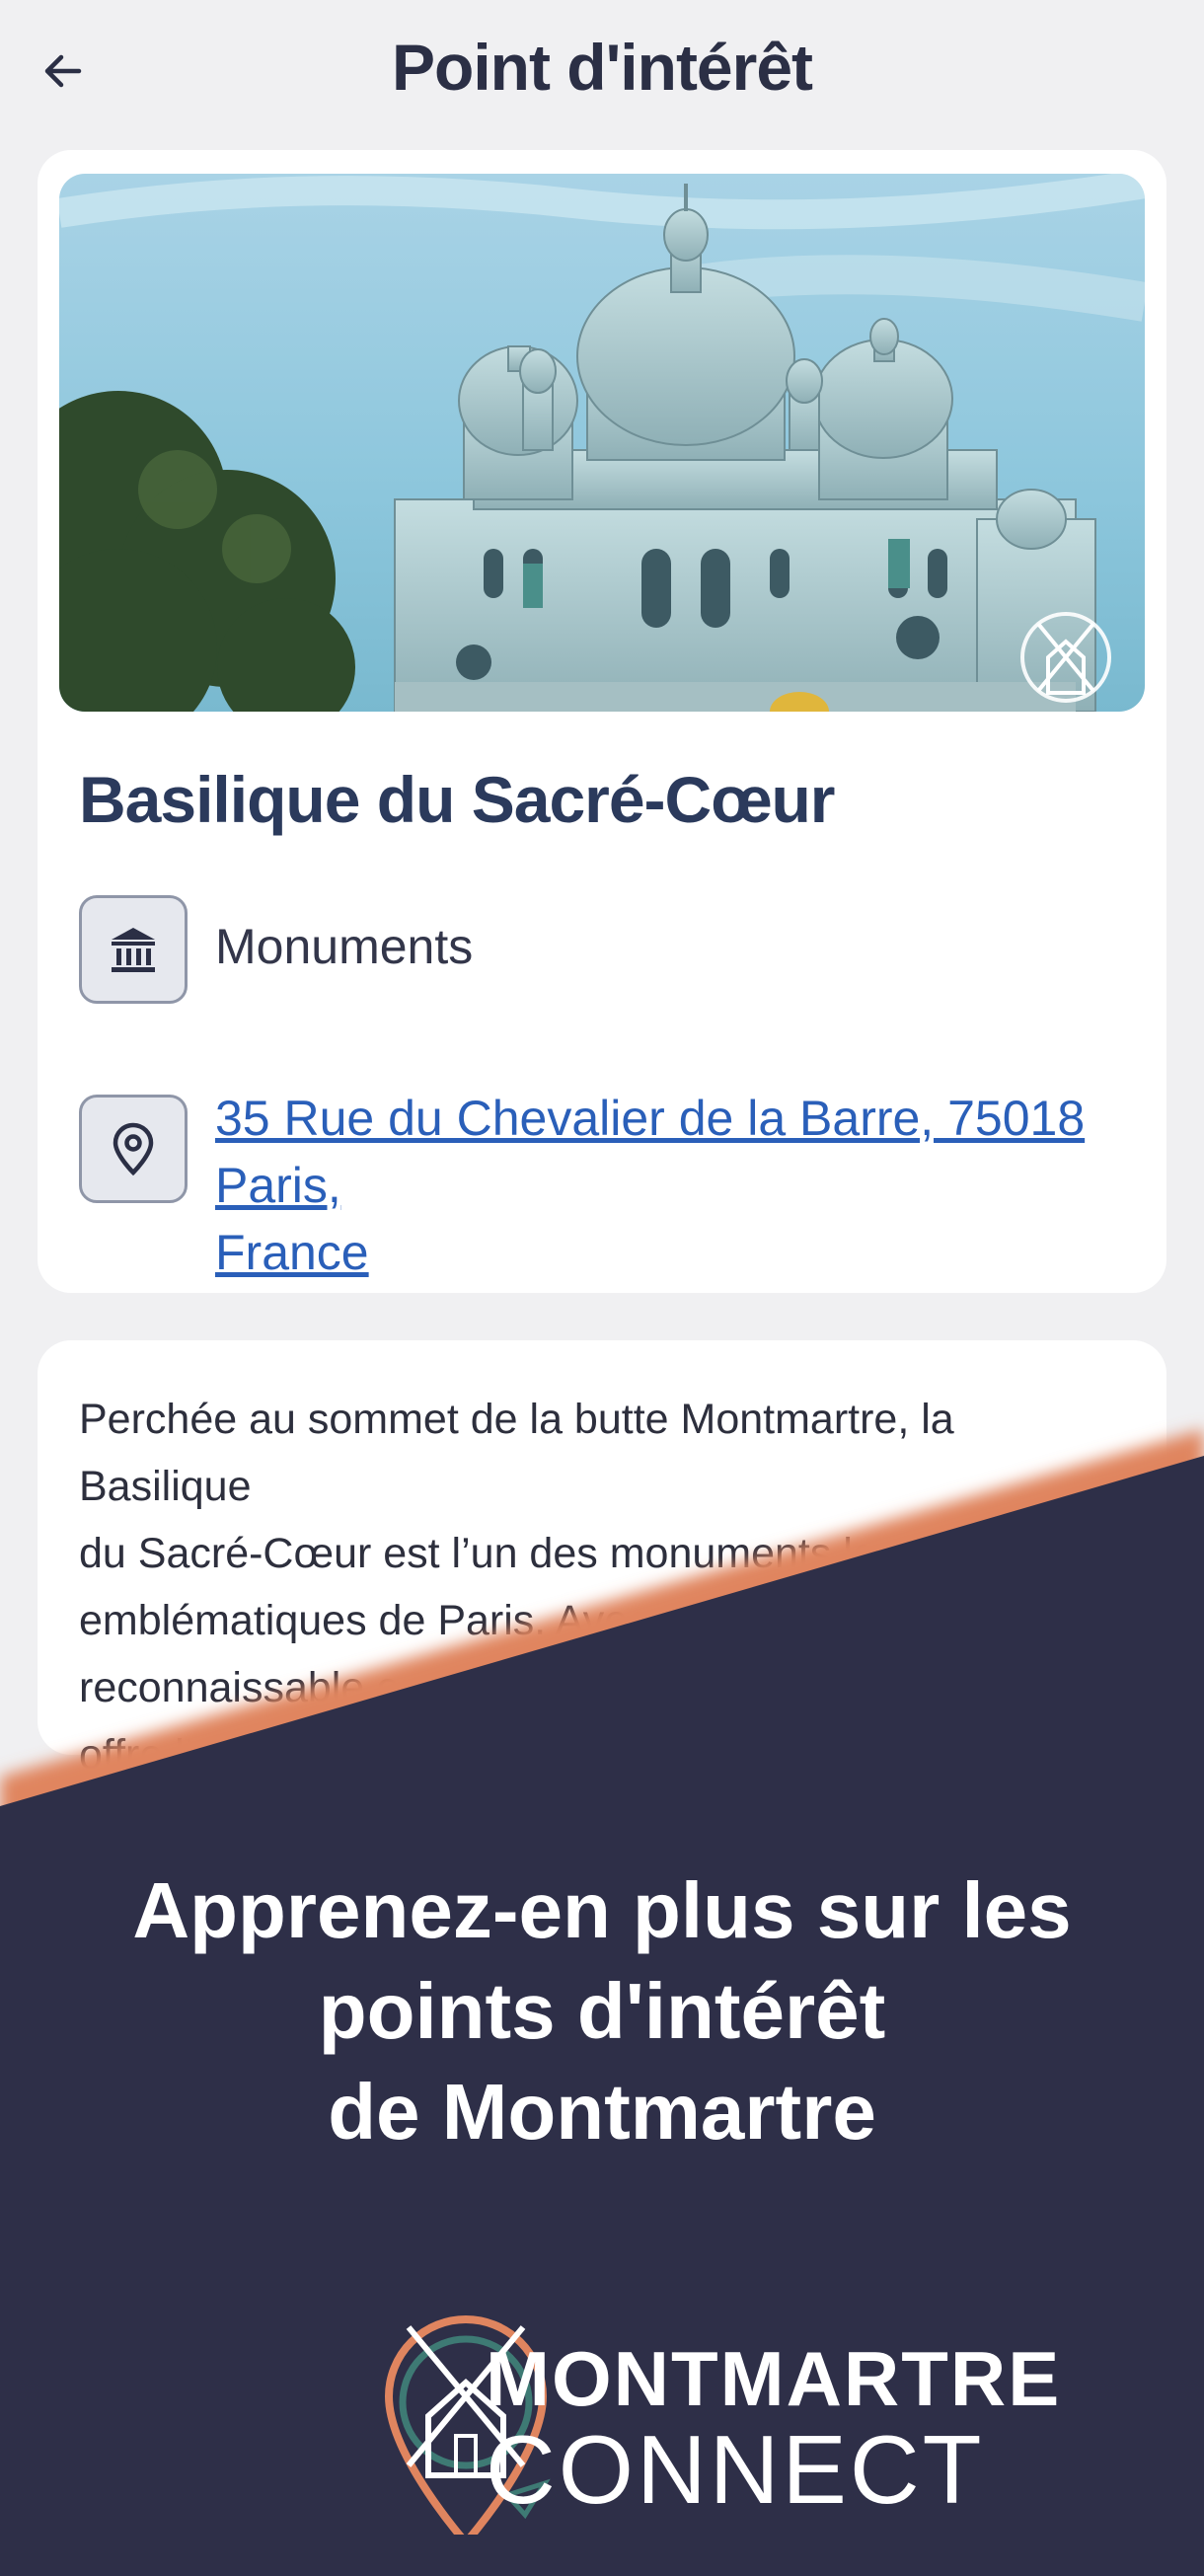 The height and width of the screenshot is (2576, 1204). I want to click on category-icon-box, so click(134, 949).